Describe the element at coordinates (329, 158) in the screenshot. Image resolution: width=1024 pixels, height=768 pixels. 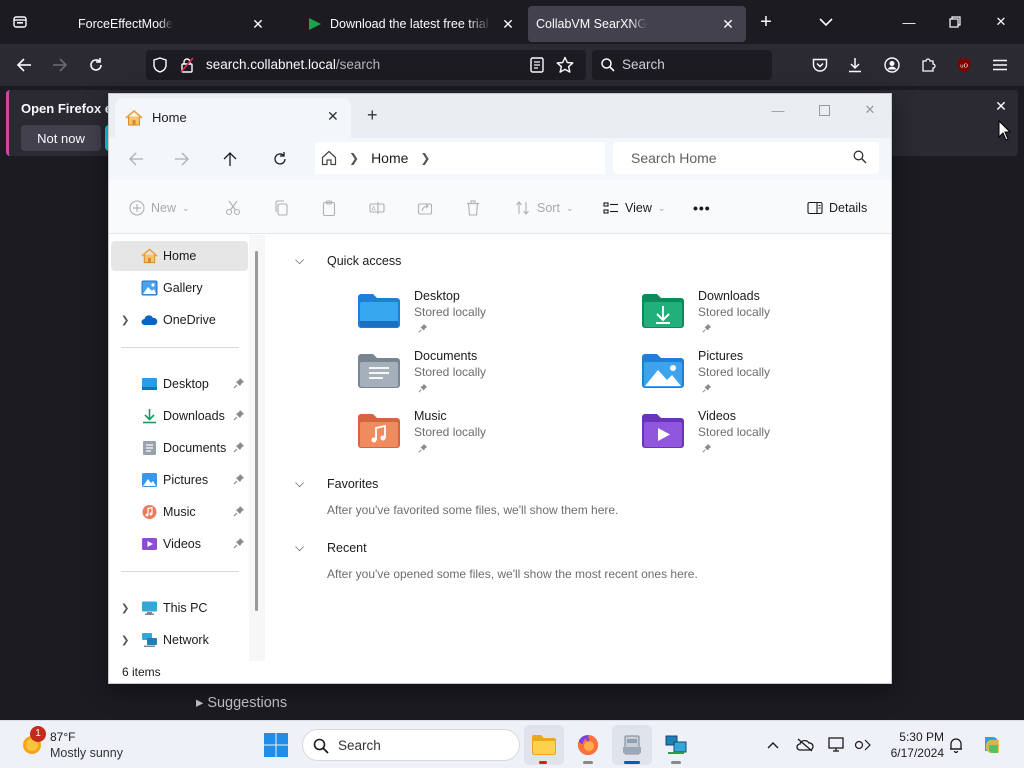
I see `home-outline-icon` at that location.